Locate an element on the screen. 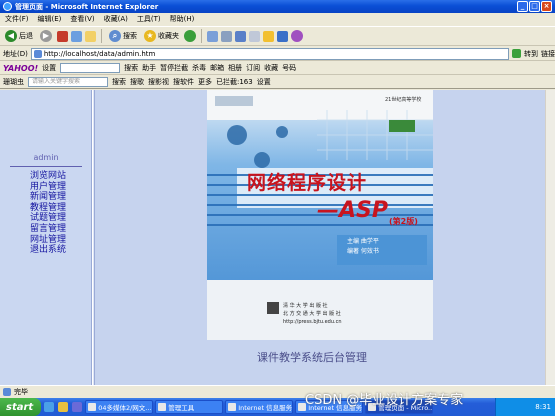 The height and width of the screenshot is (416, 555). status-page-icon is located at coordinates (7, 391).